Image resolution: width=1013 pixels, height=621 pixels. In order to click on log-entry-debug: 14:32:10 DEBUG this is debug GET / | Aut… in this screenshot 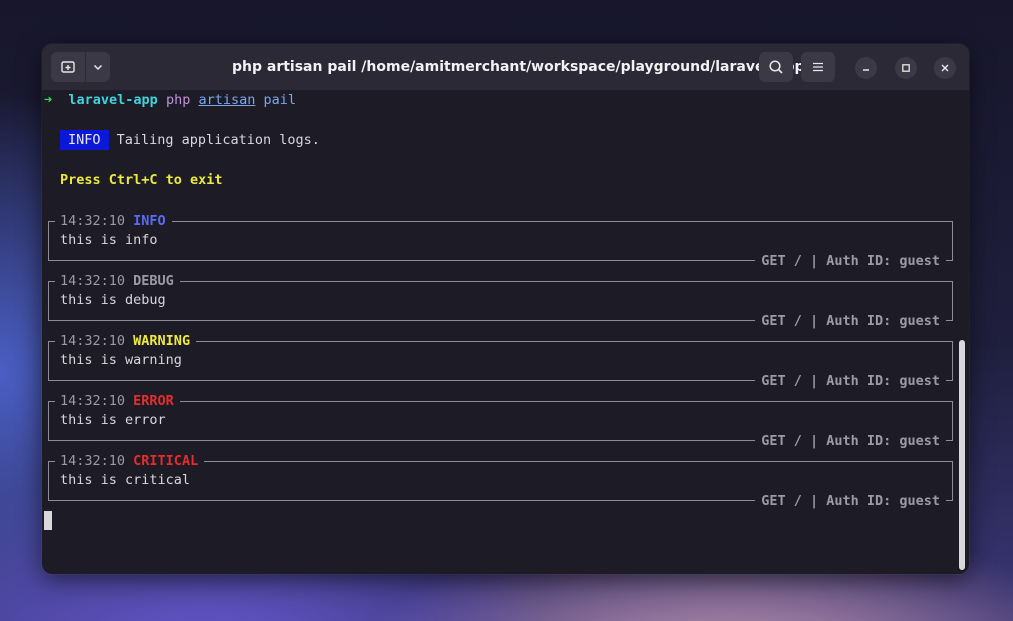, I will do `click(500, 301)`.